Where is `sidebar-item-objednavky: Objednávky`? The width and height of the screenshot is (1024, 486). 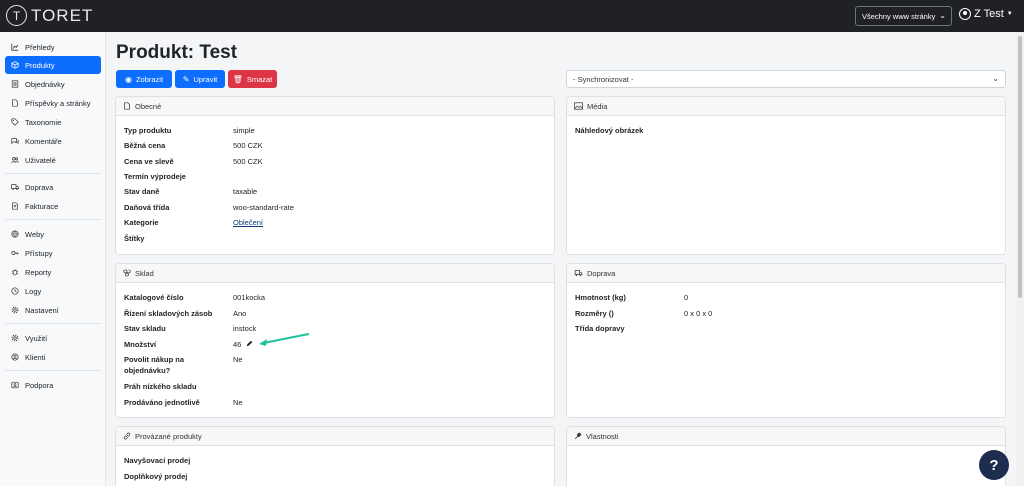 sidebar-item-objednavky: Objednávky is located at coordinates (53, 84).